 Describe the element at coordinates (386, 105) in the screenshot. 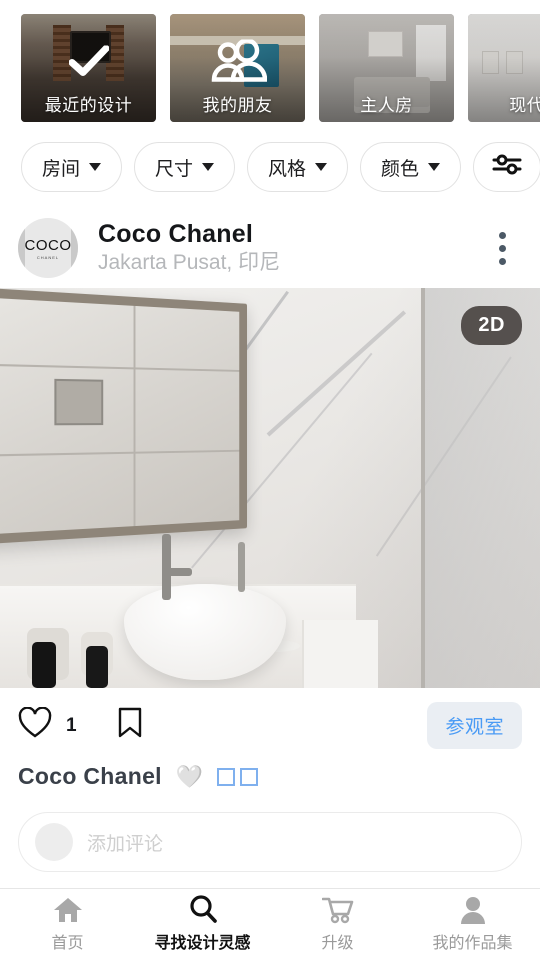

I see `category-label: 主人房` at that location.